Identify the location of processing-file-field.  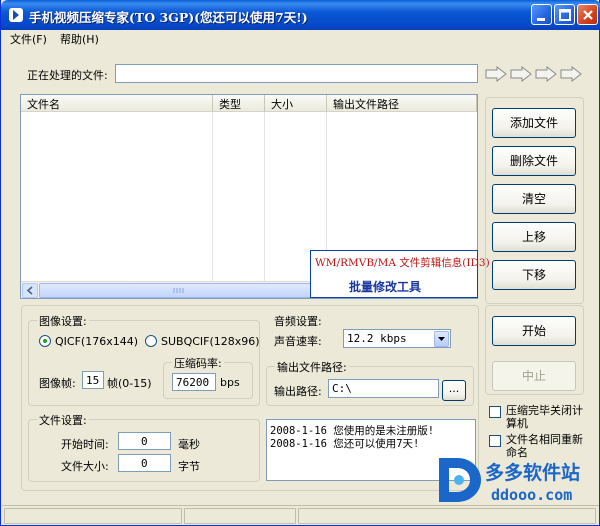
(296, 73).